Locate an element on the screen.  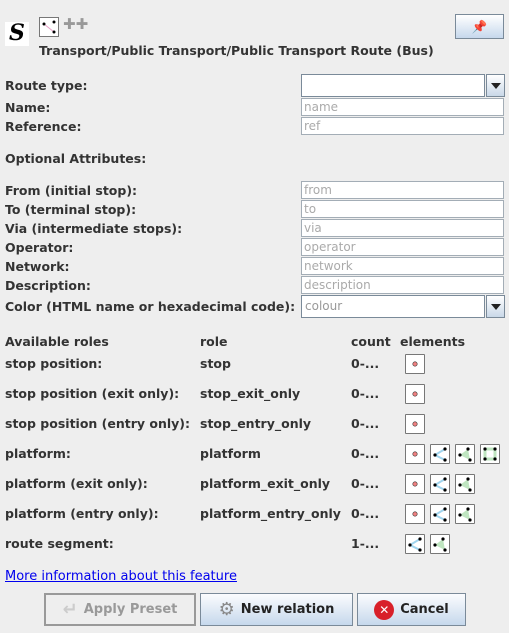
role-key: platform is located at coordinates (230, 453).